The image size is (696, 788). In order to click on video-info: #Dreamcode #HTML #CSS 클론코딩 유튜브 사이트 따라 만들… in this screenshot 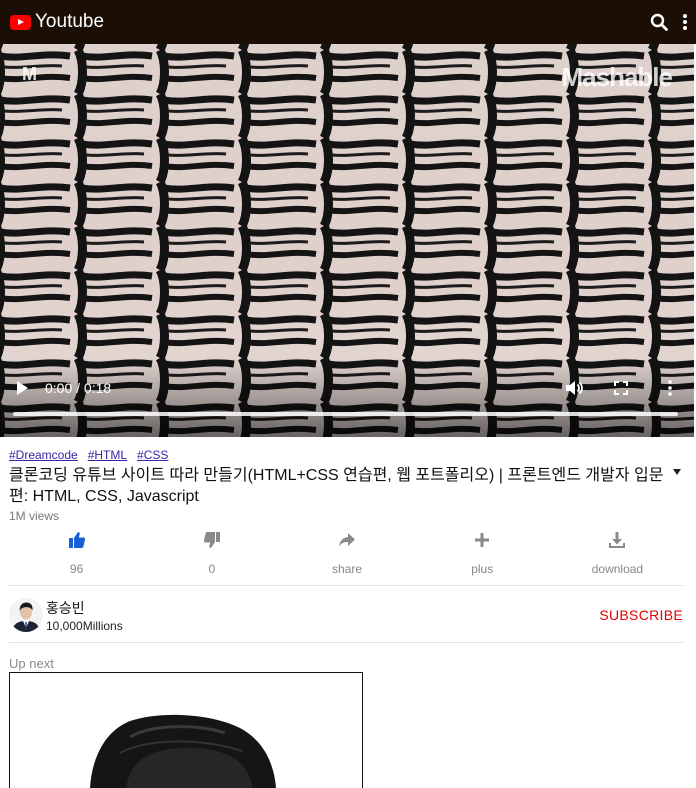, I will do `click(347, 485)`.